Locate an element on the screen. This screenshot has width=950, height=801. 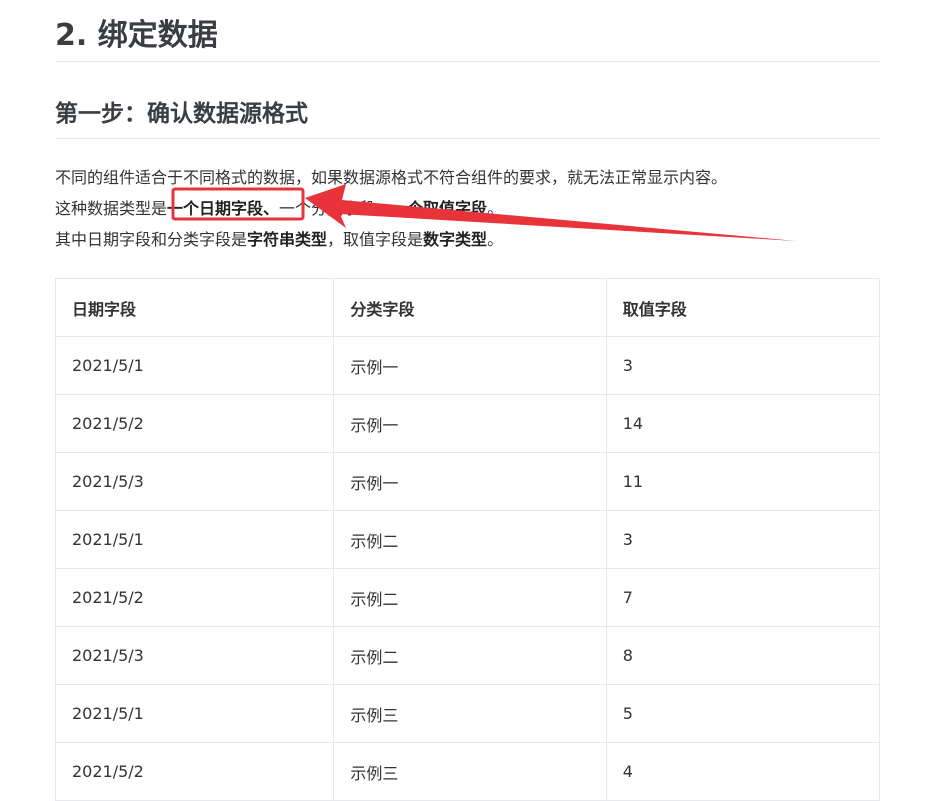
table-row: 2021/5/3 示例二 8 is located at coordinates (467, 655).